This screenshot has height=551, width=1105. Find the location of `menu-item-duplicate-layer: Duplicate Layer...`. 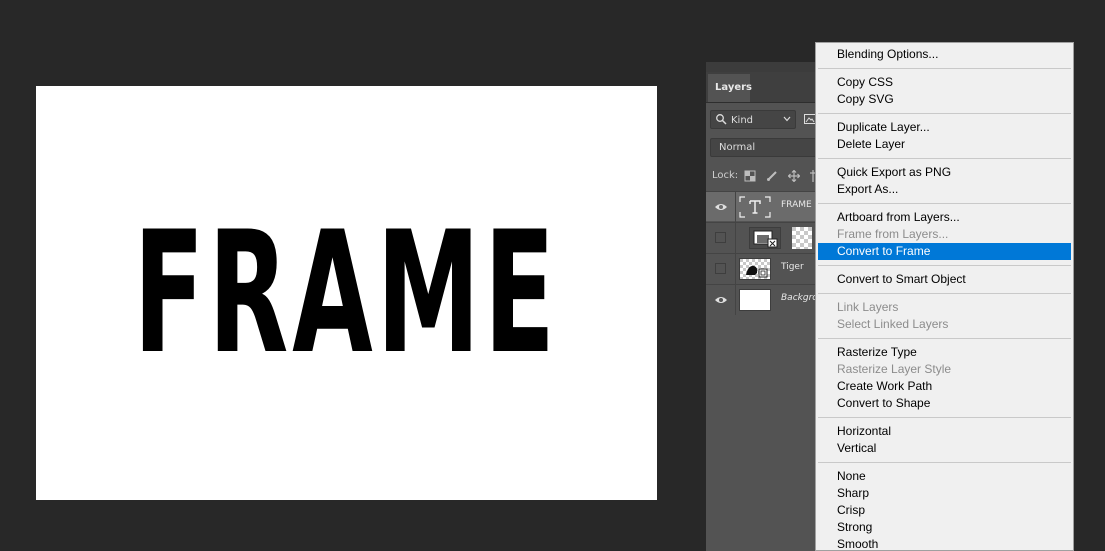

menu-item-duplicate-layer: Duplicate Layer... is located at coordinates (944, 127).